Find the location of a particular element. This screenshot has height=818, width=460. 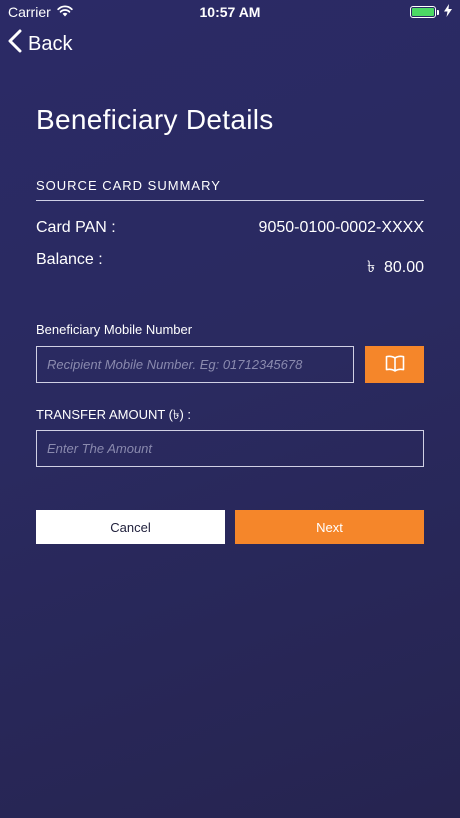

status-right is located at coordinates (431, 12).